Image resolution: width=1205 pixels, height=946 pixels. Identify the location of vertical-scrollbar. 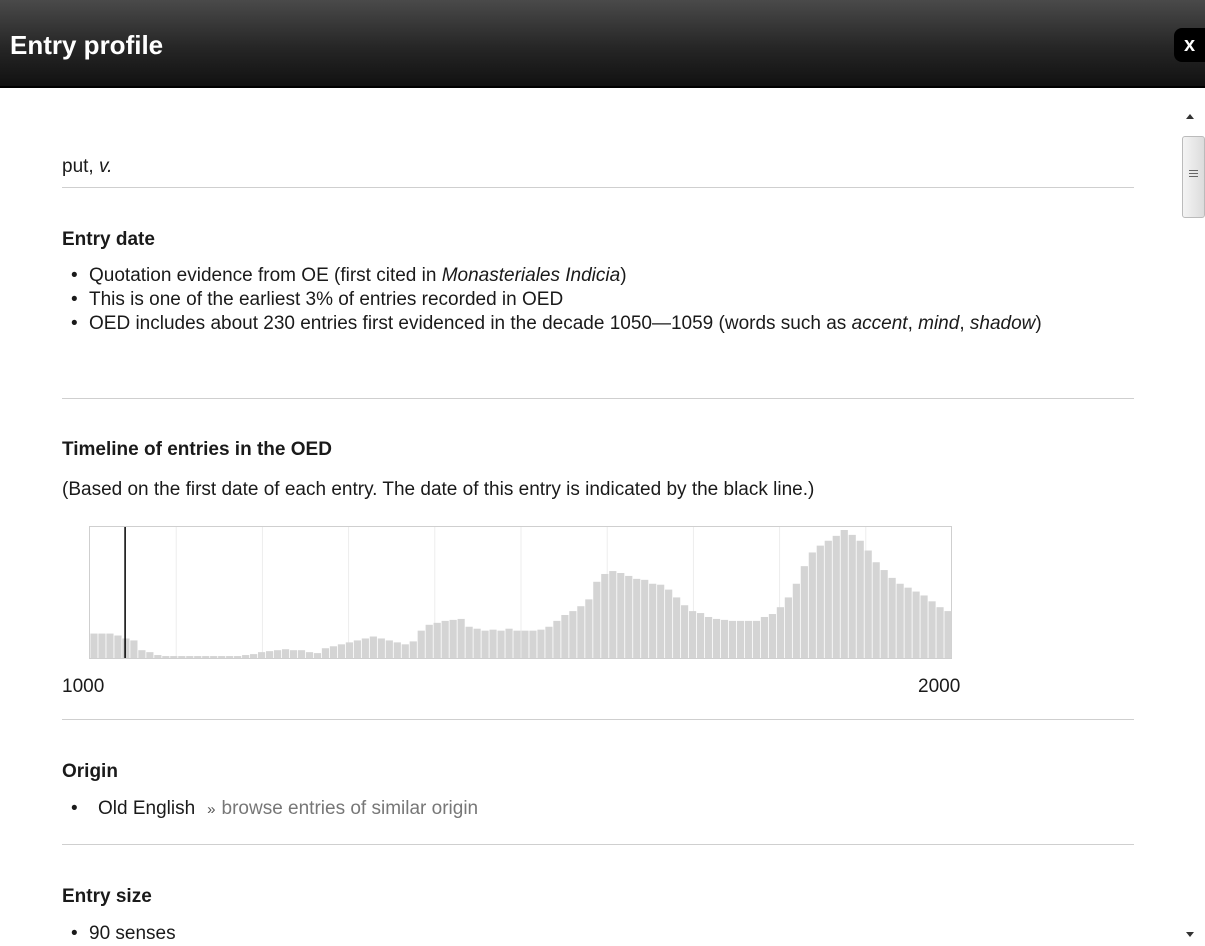
(1192, 521).